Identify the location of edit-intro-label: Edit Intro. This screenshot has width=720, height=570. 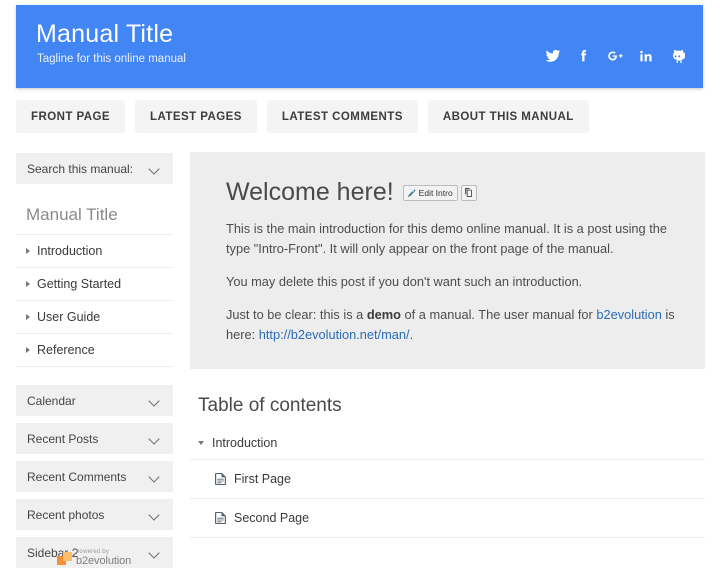
(435, 192).